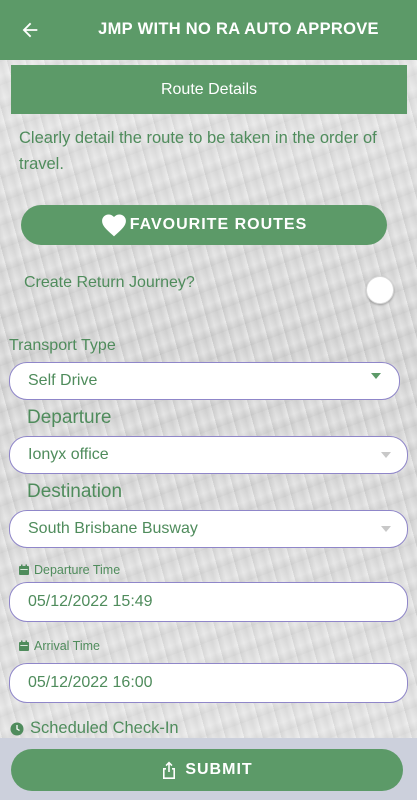 The width and height of the screenshot is (417, 800). I want to click on section-header: Route Details, so click(209, 89).